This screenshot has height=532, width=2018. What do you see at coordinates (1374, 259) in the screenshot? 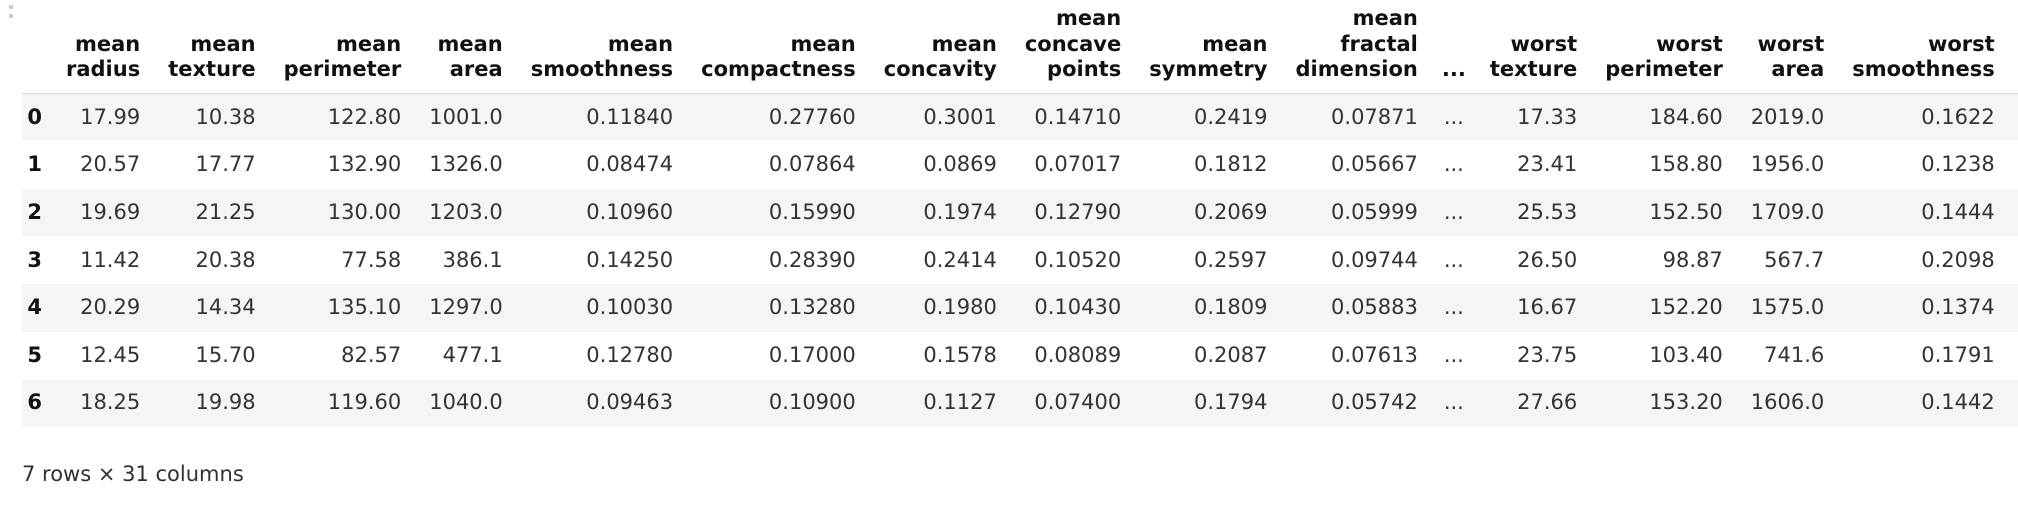
I see `cell-mean-fractal-dimension: 0.09744` at bounding box center [1374, 259].